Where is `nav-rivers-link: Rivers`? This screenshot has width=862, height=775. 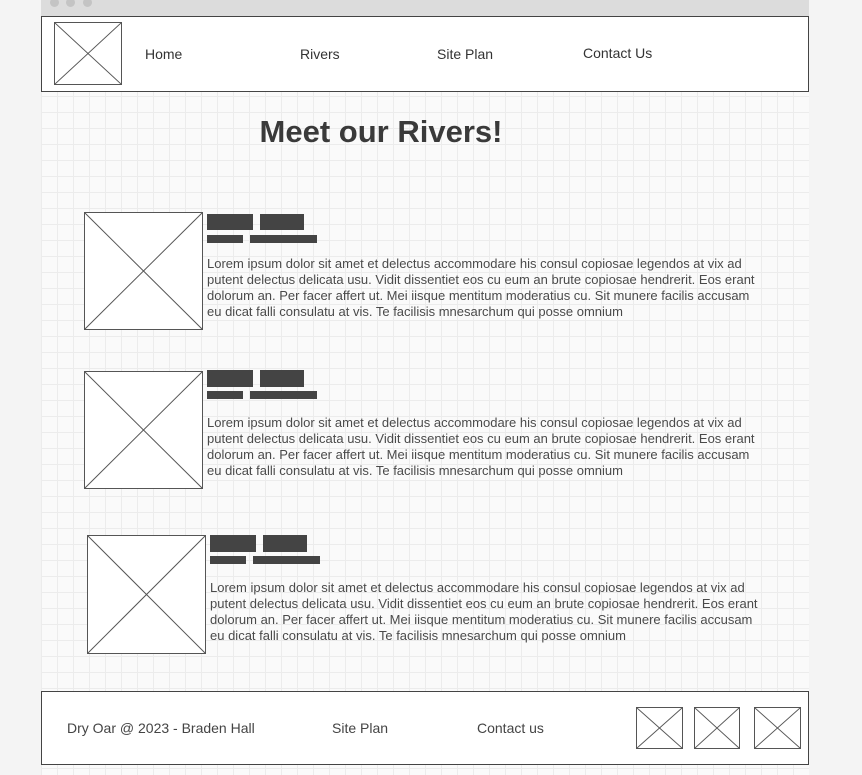 nav-rivers-link: Rivers is located at coordinates (320, 54).